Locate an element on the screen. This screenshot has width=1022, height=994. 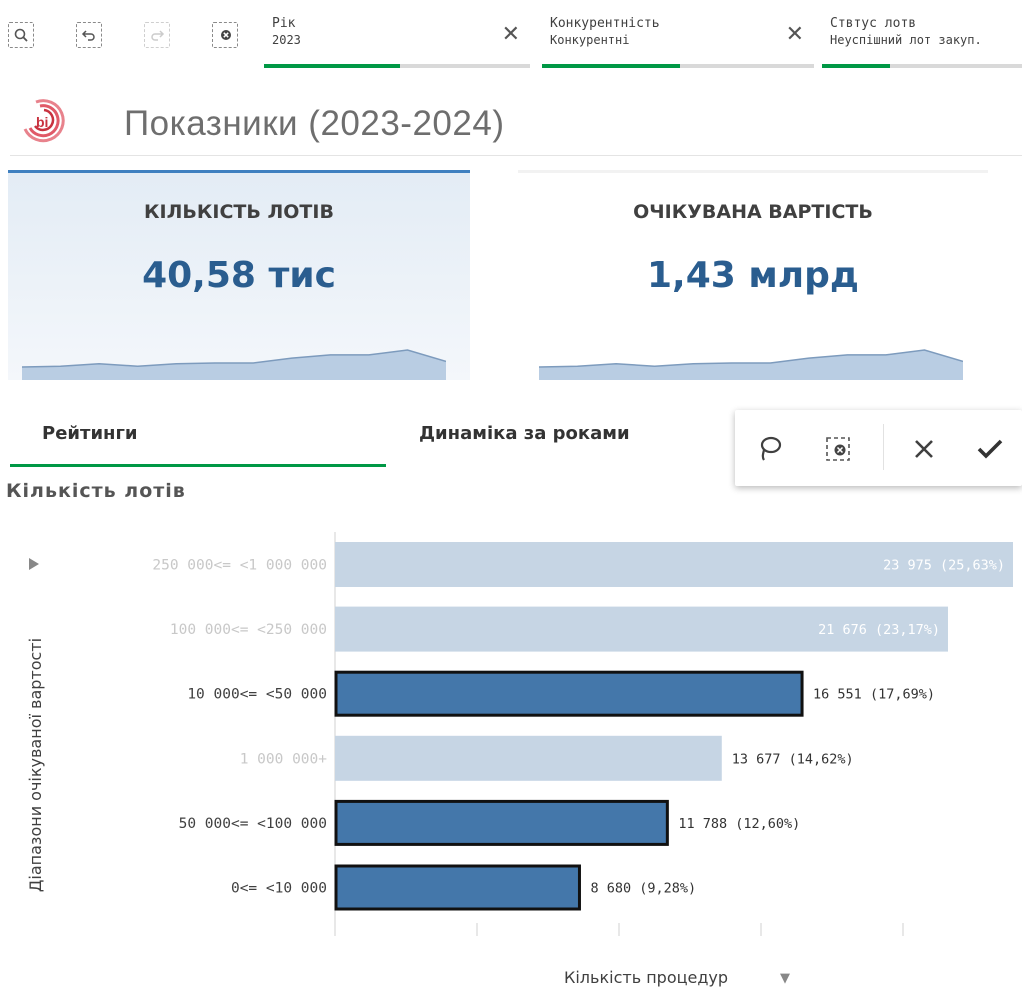
cancel-icon is located at coordinates (924, 449).